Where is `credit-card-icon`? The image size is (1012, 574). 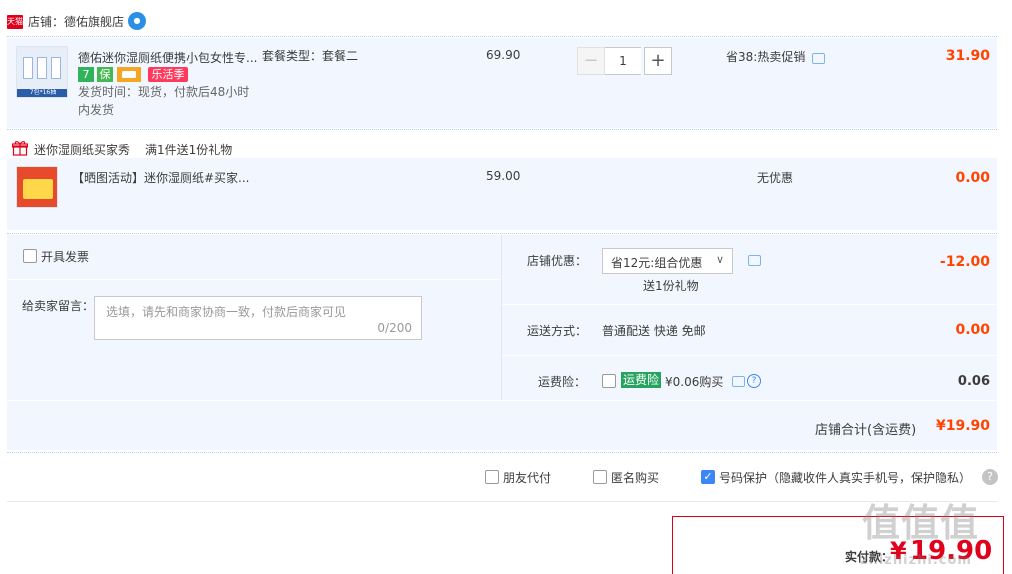 credit-card-icon is located at coordinates (129, 74).